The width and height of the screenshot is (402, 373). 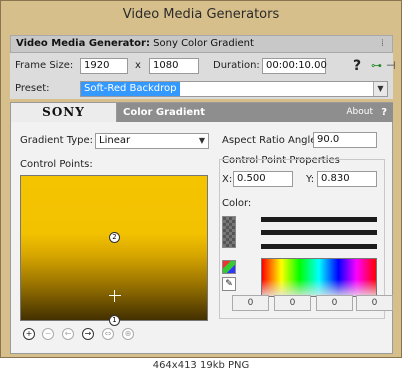 What do you see at coordinates (292, 303) in the screenshot?
I see `color-g-field: 0` at bounding box center [292, 303].